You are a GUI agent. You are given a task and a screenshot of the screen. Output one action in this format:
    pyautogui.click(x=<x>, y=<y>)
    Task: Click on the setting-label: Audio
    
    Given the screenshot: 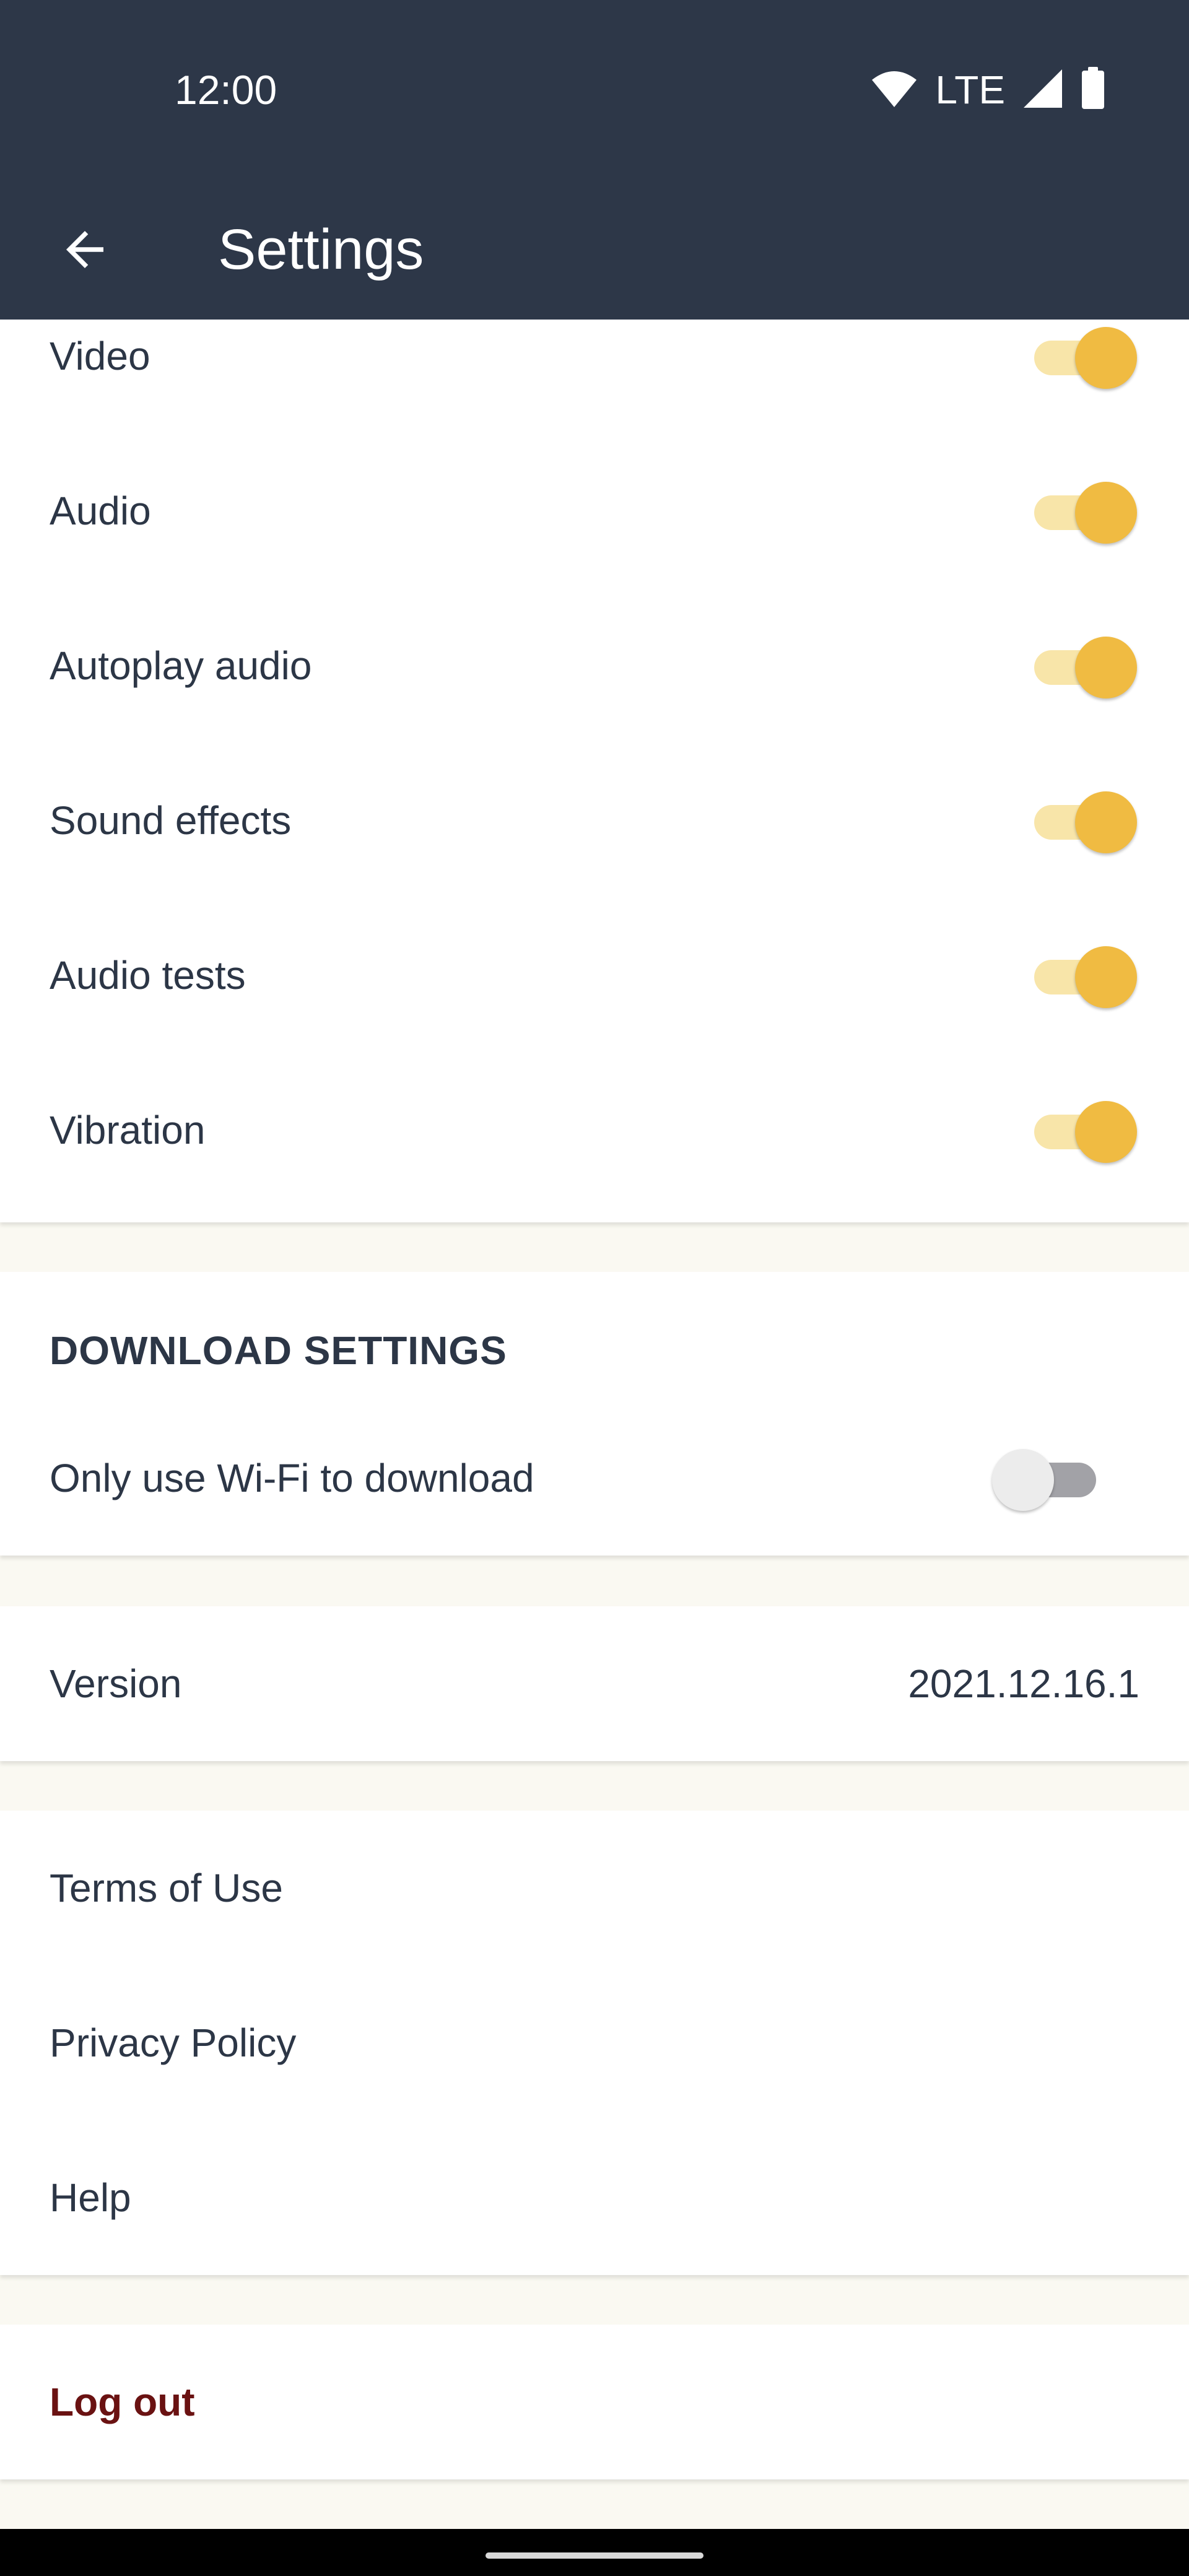 What is the action you would take?
    pyautogui.click(x=100, y=511)
    